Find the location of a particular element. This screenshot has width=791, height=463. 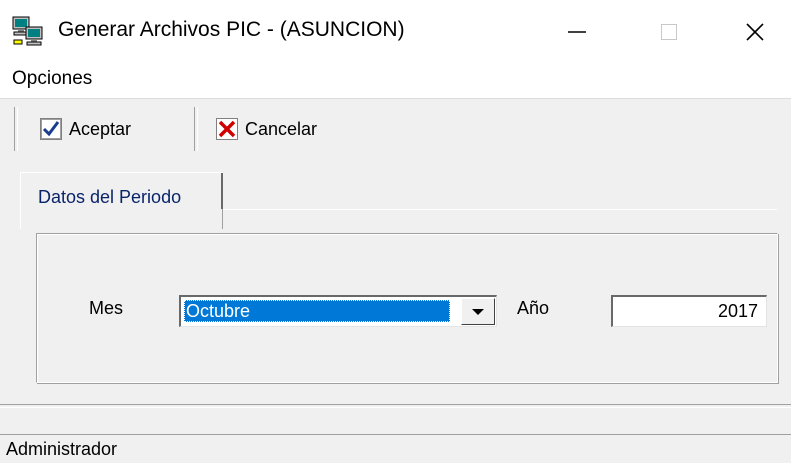

month-select: Octubre is located at coordinates (338, 311).